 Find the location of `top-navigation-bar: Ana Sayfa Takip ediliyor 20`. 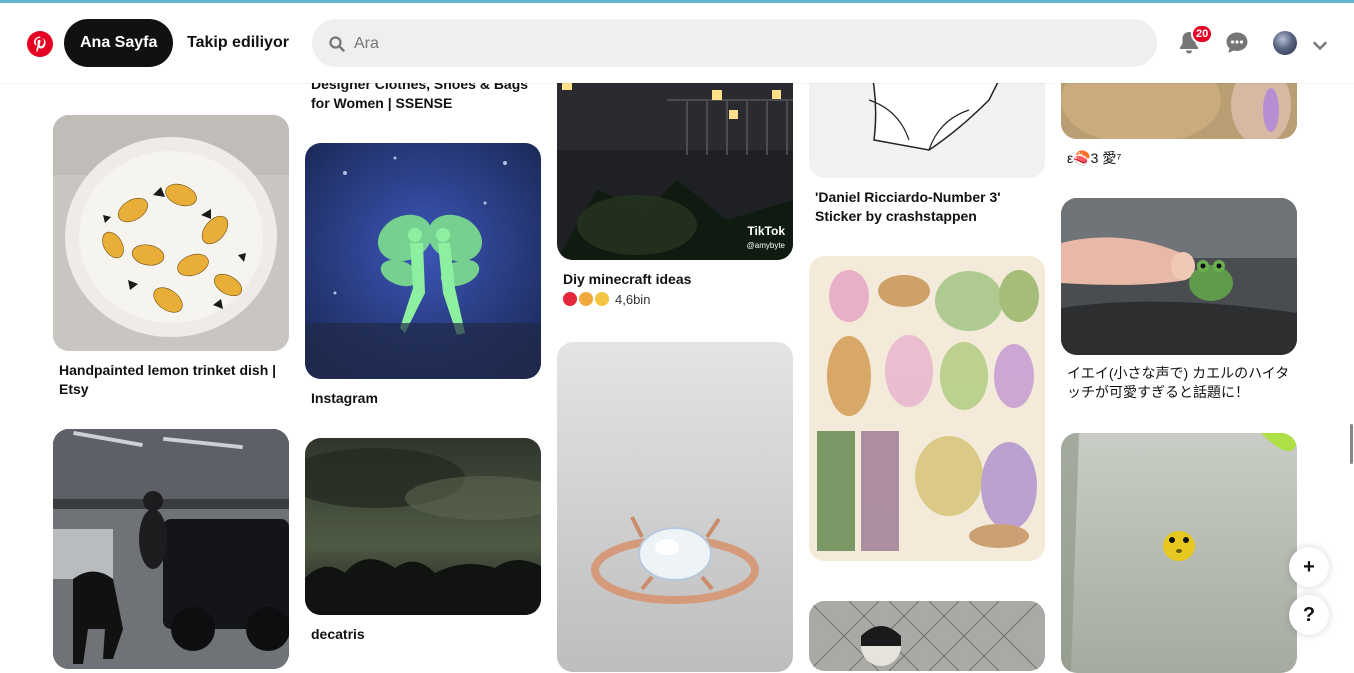

top-navigation-bar: Ana Sayfa Takip ediliyor 20 is located at coordinates (677, 43).